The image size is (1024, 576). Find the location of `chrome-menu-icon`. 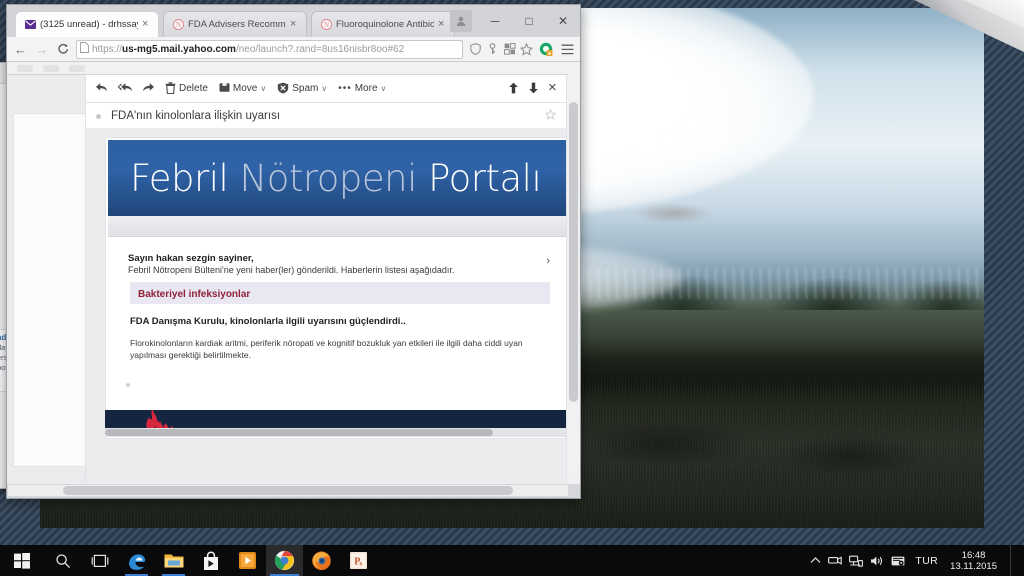

chrome-menu-icon is located at coordinates (567, 49).